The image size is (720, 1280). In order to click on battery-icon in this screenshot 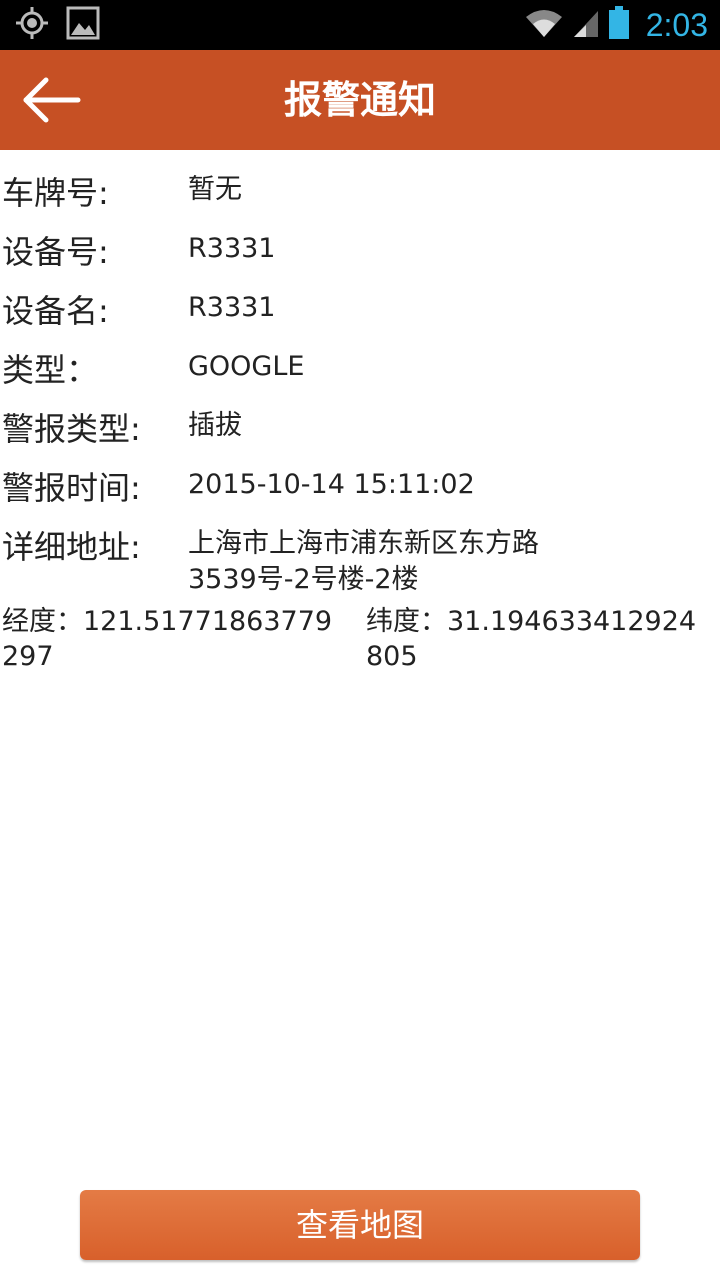, I will do `click(619, 25)`.